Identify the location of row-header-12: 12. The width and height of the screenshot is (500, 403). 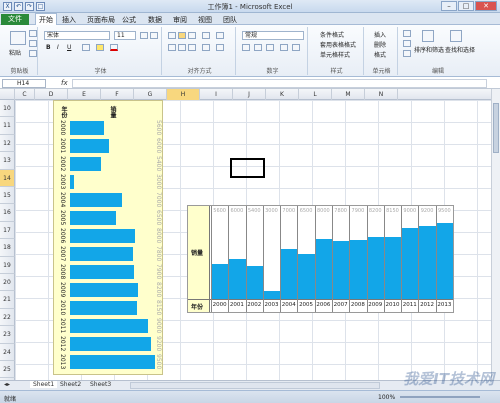
(7, 143).